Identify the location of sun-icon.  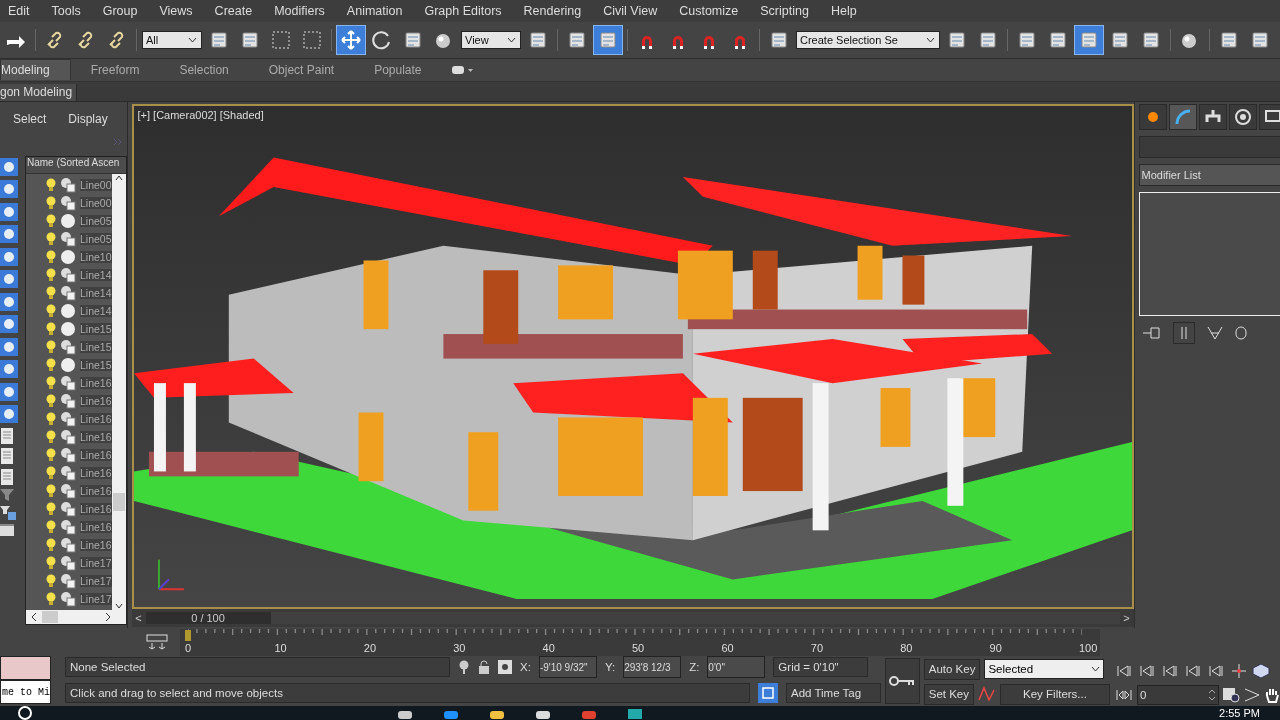
(1152, 116).